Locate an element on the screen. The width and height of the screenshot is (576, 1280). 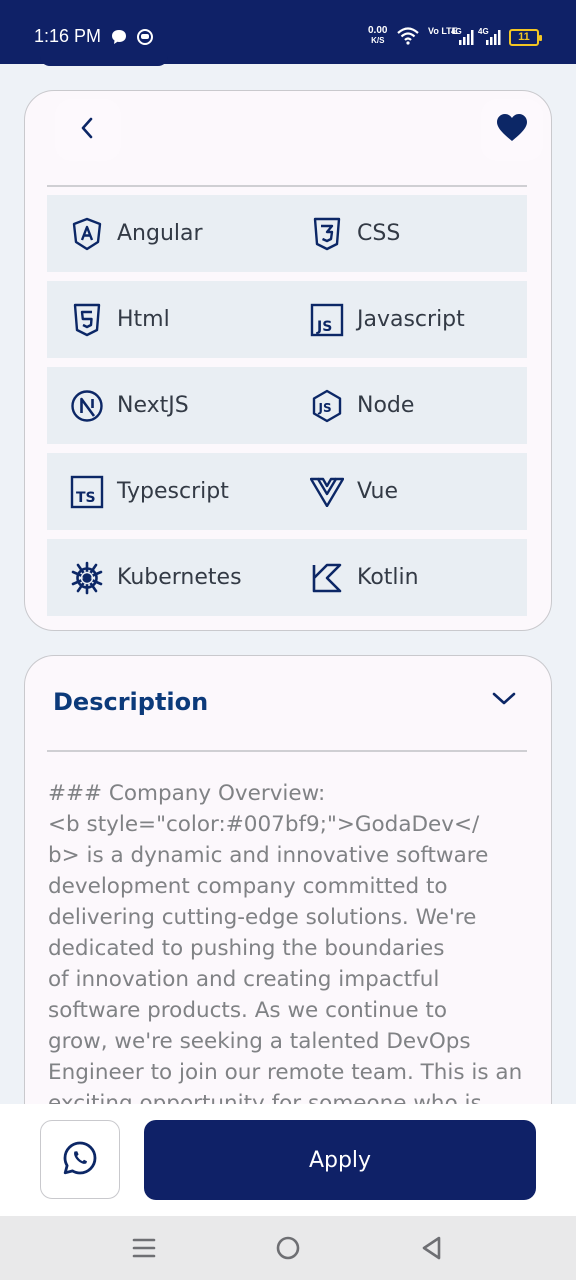
whatsapp-icon is located at coordinates (80, 1160).